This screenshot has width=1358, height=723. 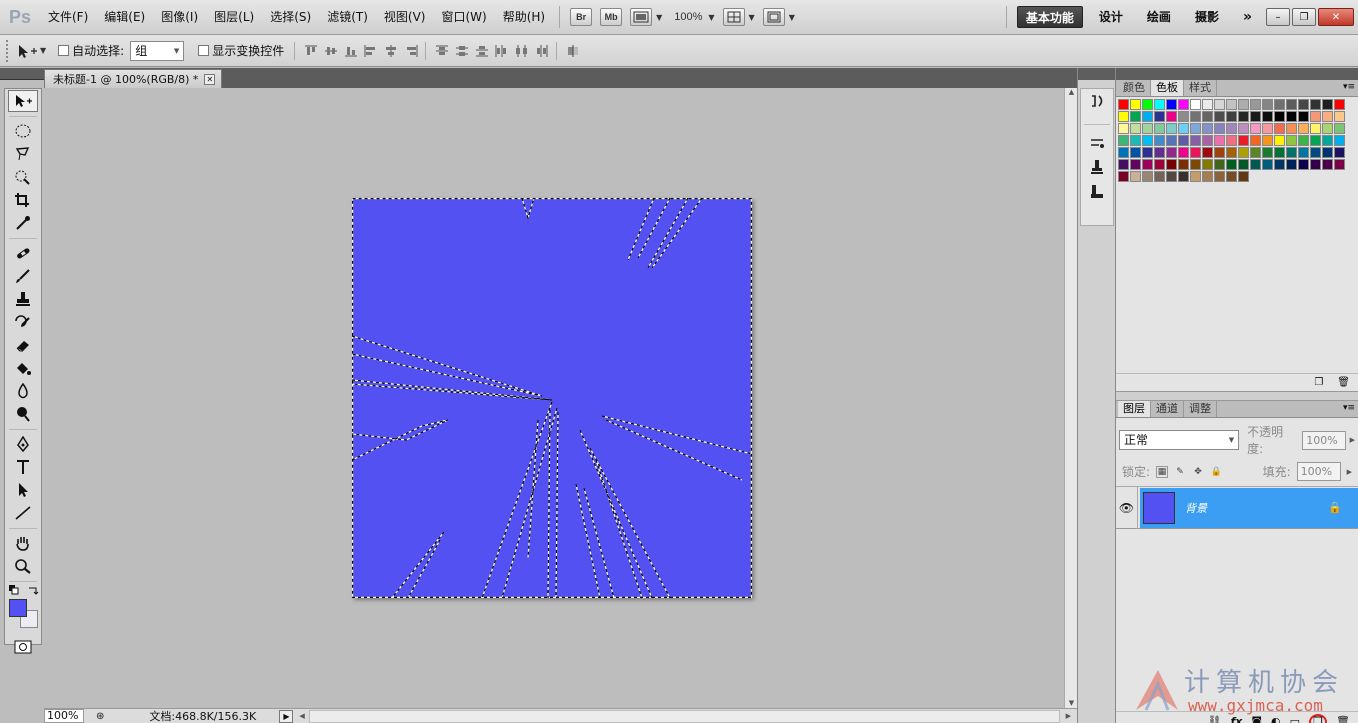 I want to click on align-left-icon, so click(x=371, y=51).